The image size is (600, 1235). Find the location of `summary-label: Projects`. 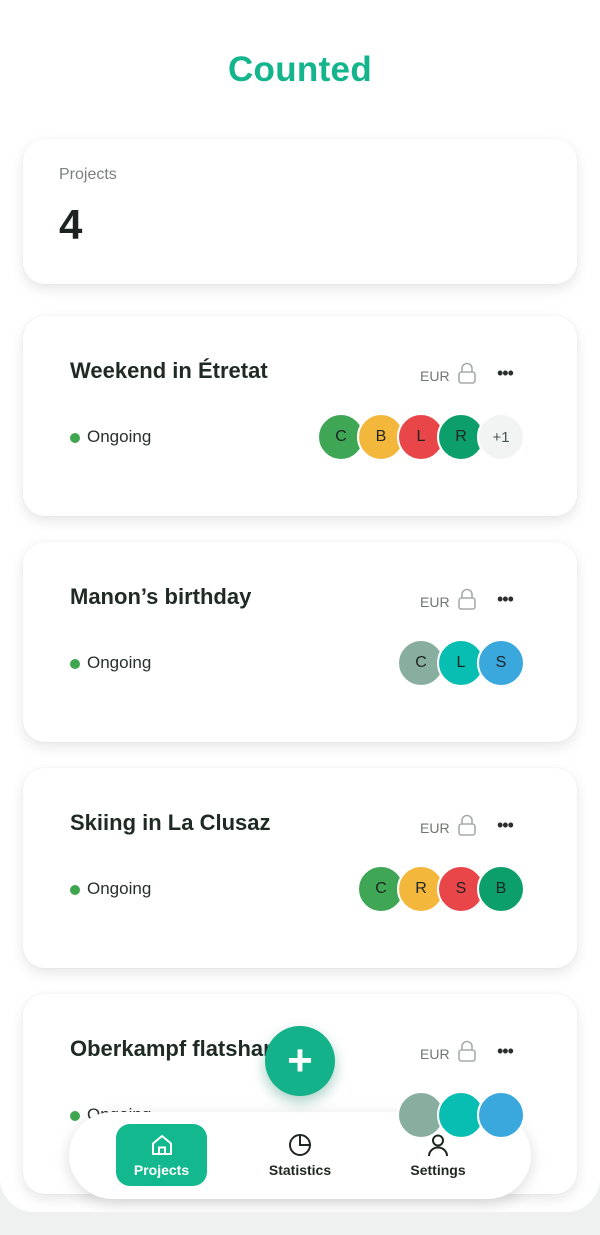

summary-label: Projects is located at coordinates (88, 174).